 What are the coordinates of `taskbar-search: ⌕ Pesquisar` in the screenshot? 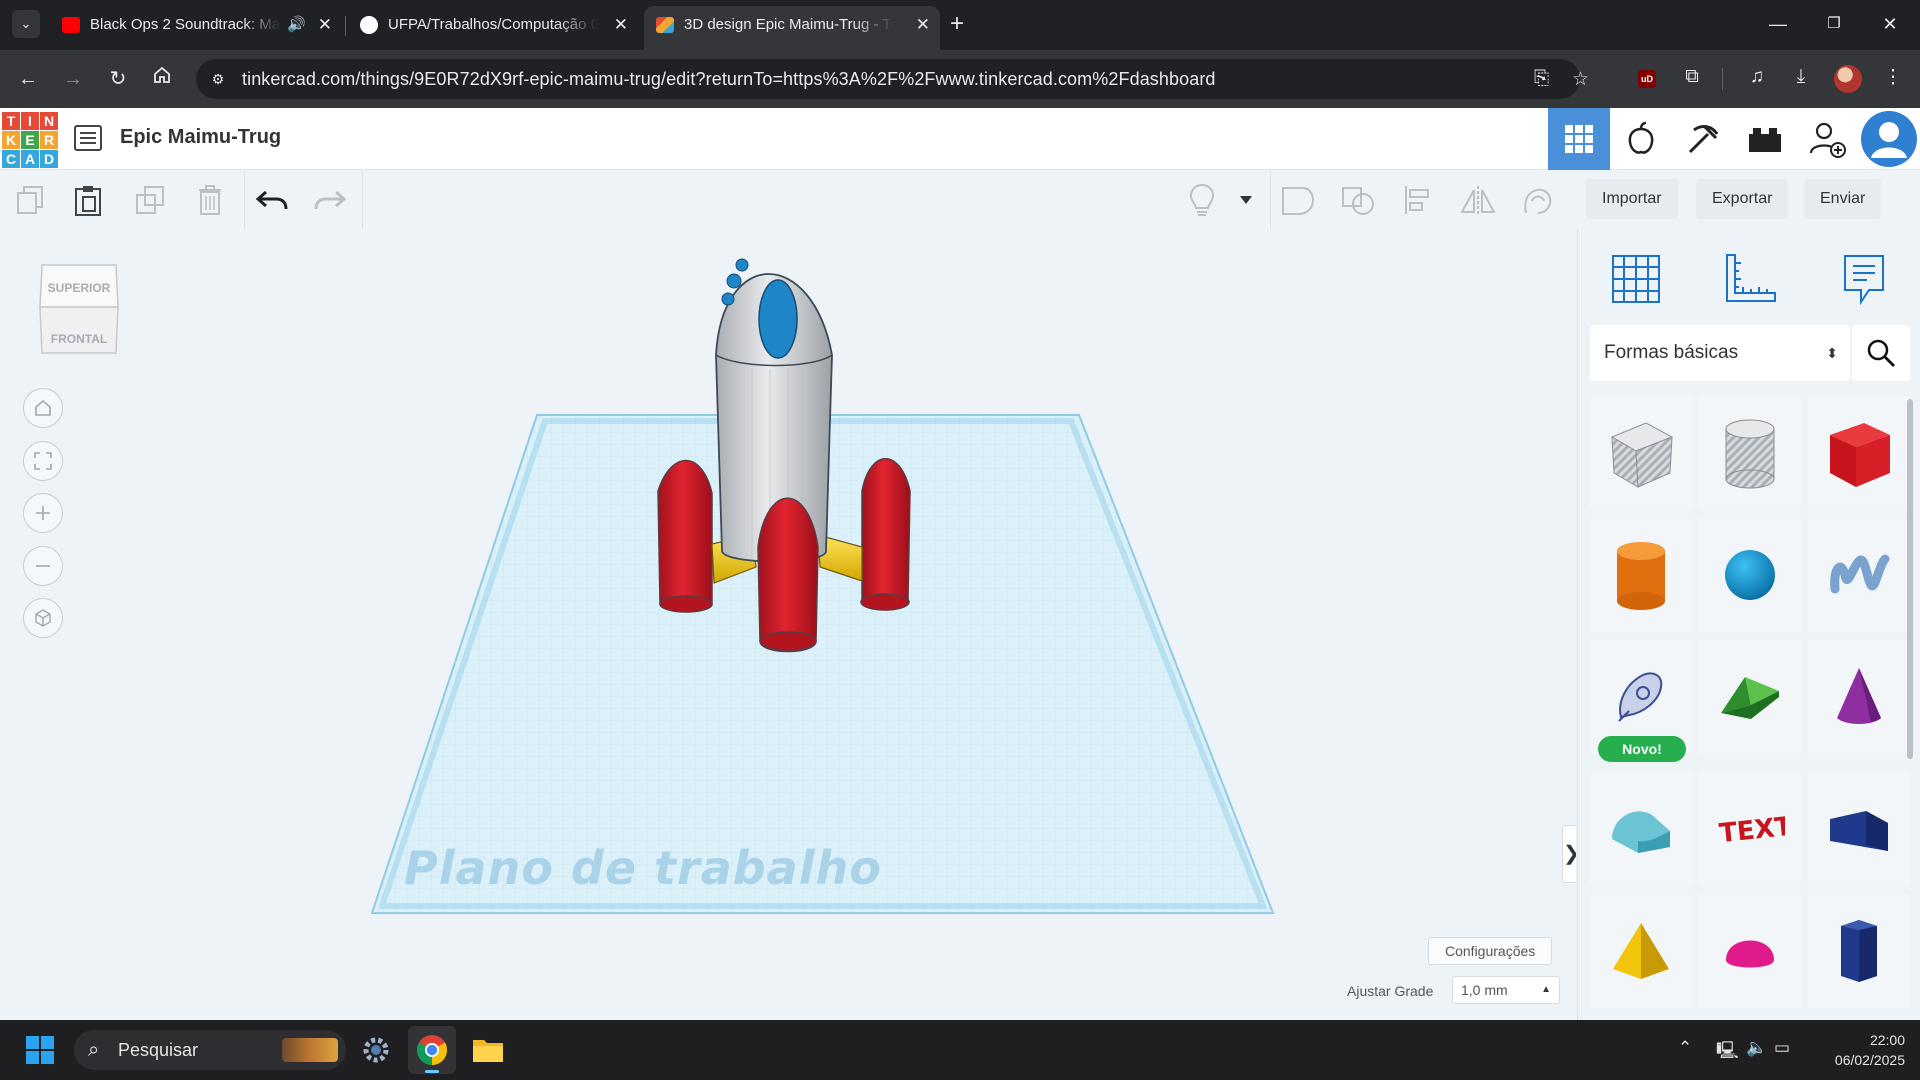 It's located at (210, 1050).